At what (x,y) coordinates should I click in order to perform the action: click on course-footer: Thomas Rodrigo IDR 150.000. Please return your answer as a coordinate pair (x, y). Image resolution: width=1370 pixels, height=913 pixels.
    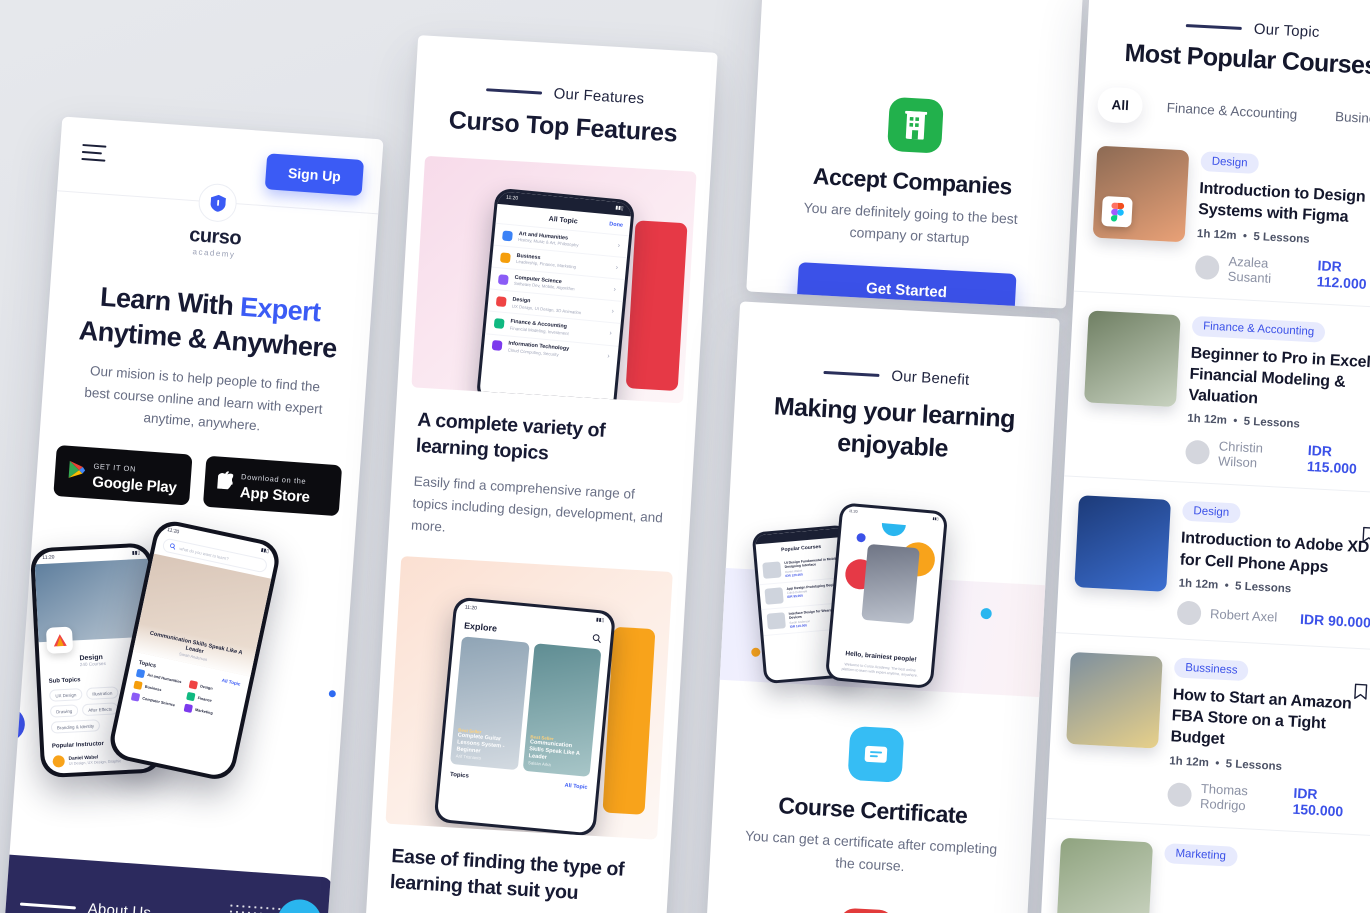
    Looking at the image, I should click on (1264, 799).